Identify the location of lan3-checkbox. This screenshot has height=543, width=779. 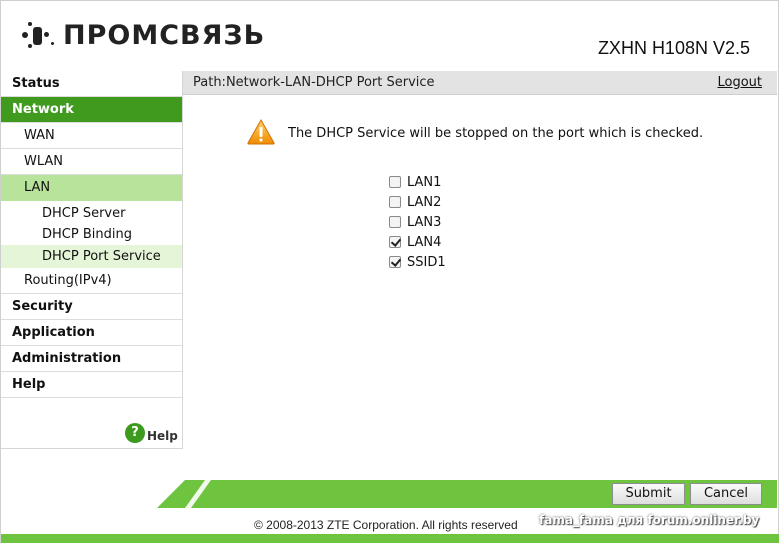
(395, 222).